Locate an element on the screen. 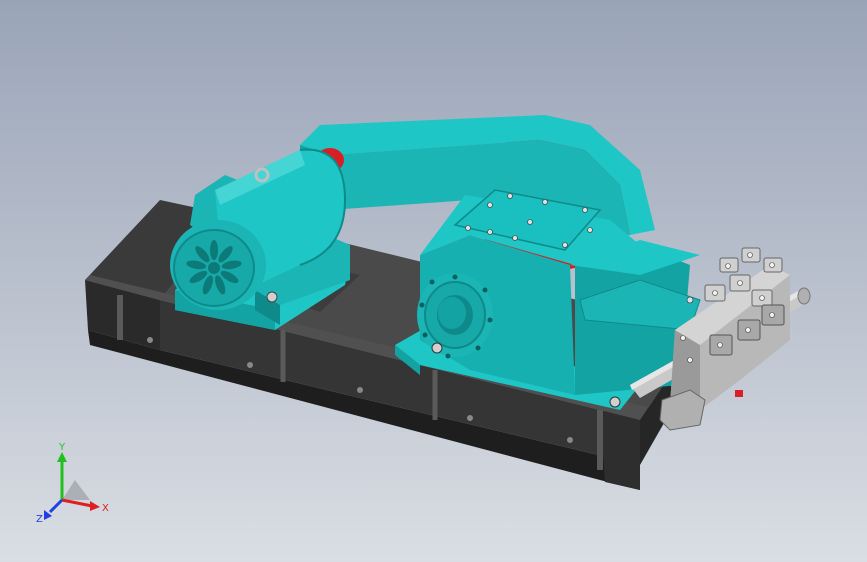  x-axis-line is located at coordinates (77, 503).